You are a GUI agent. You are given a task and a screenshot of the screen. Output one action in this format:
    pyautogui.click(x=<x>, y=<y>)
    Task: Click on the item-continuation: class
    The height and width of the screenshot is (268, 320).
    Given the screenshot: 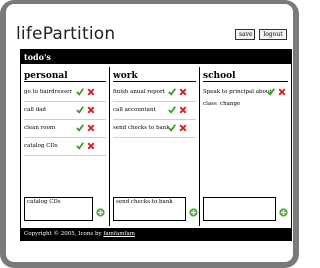 What is the action you would take?
    pyautogui.click(x=210, y=104)
    